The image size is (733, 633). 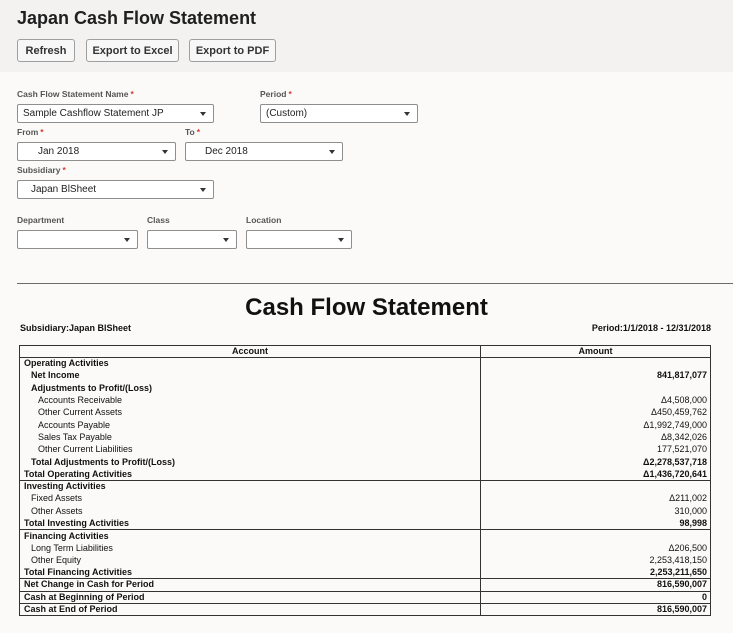 I want to click on account-cell: Cash at Beginning of Period, so click(x=250, y=597).